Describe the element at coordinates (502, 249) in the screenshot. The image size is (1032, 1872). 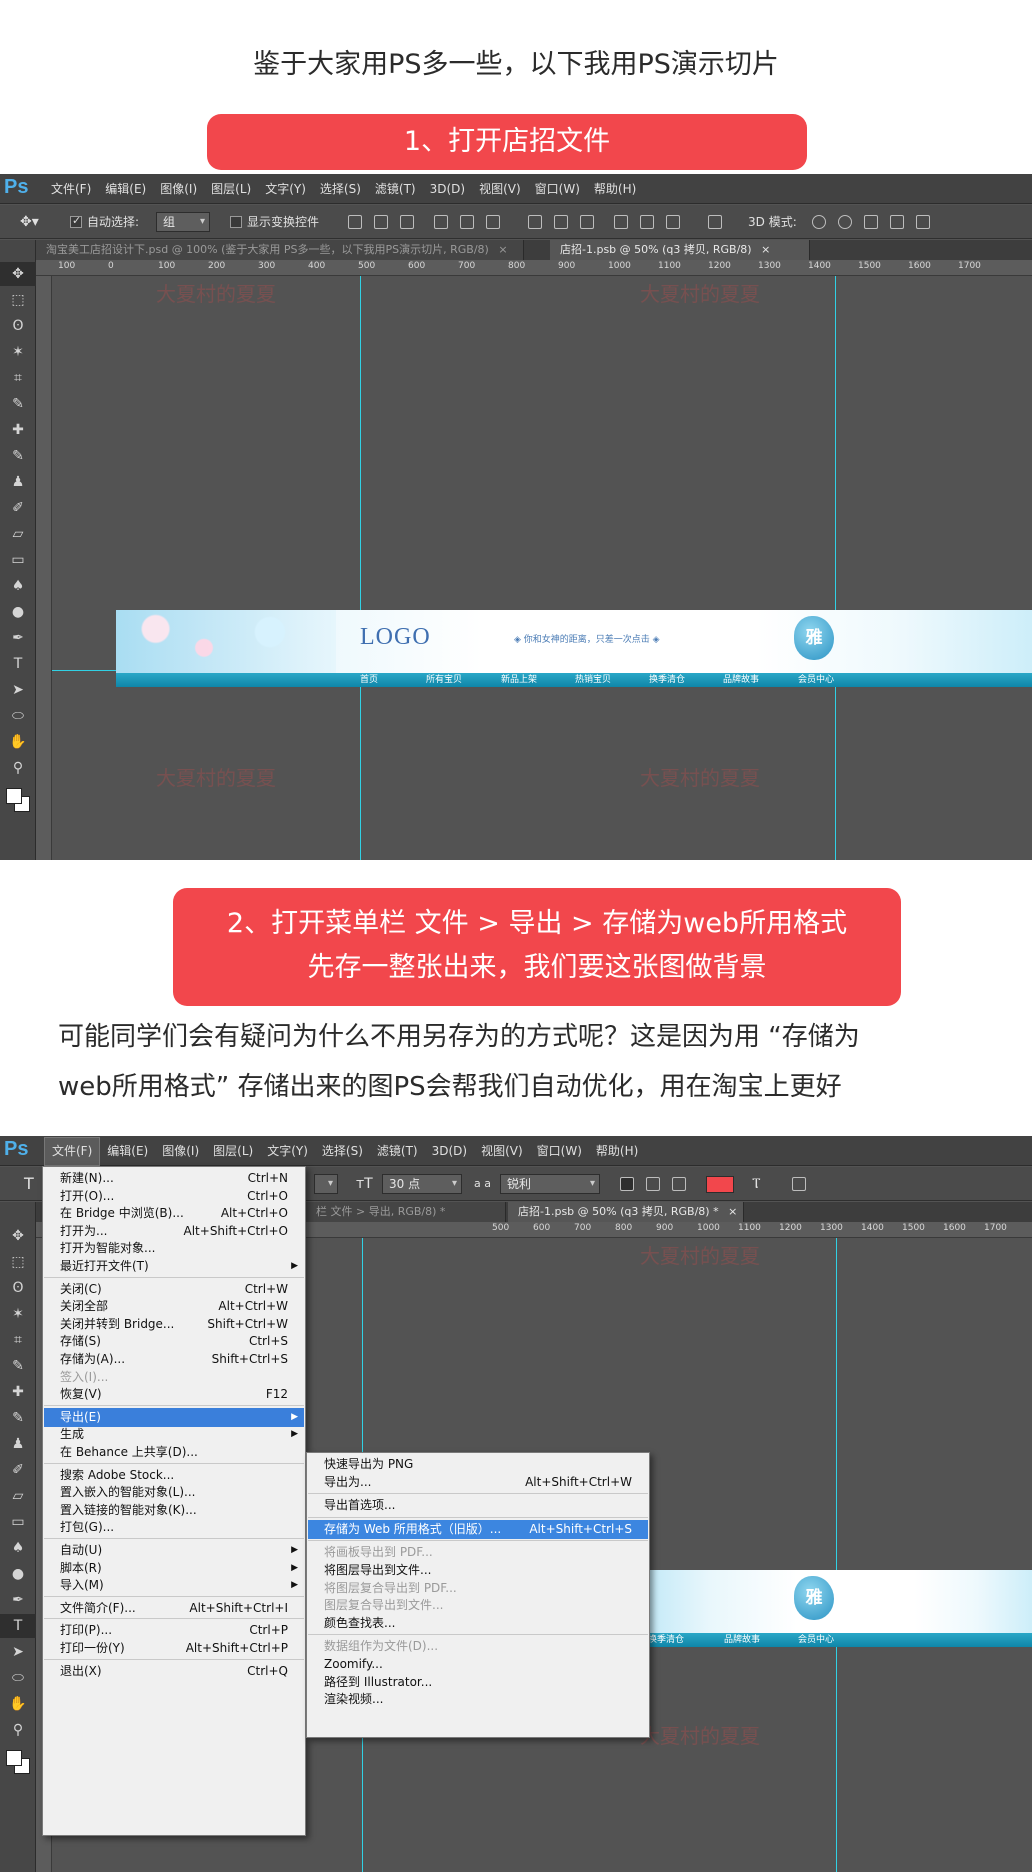
I see `close-icon: ×` at that location.